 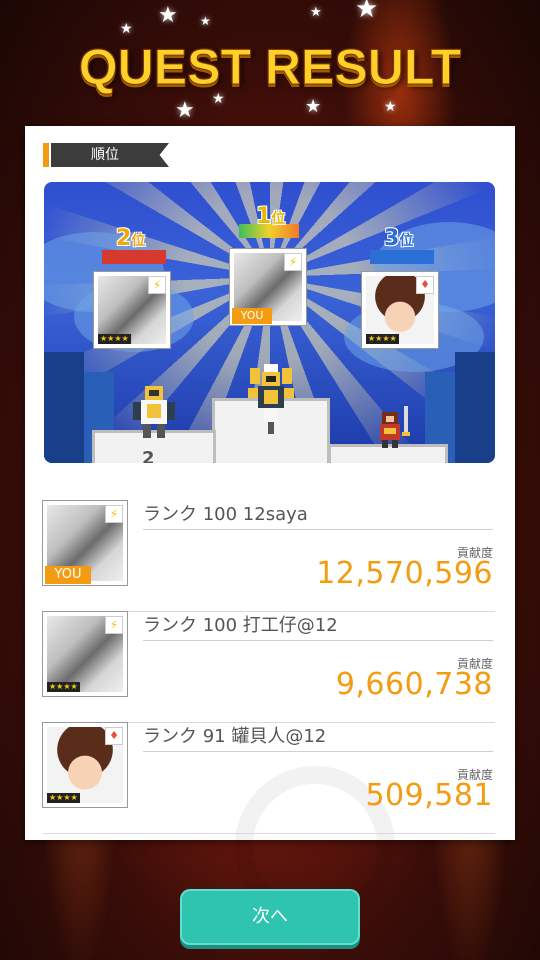 I want to click on rank-ribbon-second, so click(x=134, y=257).